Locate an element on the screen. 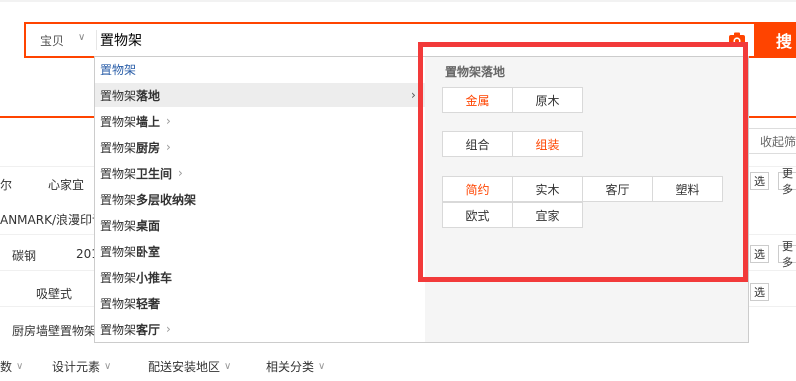  suggestion-suffix: 轻奢 is located at coordinates (148, 303).